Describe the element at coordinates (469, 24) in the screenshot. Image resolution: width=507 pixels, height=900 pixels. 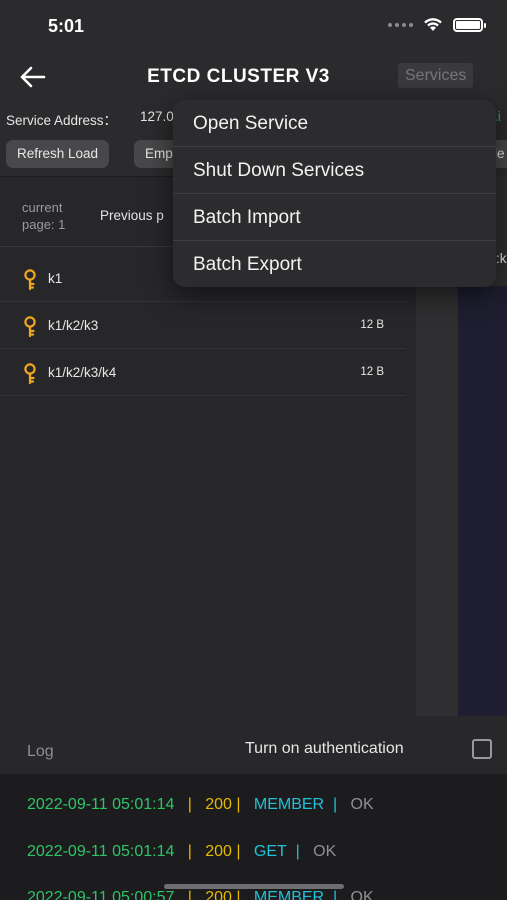
I see `battery-icon` at that location.